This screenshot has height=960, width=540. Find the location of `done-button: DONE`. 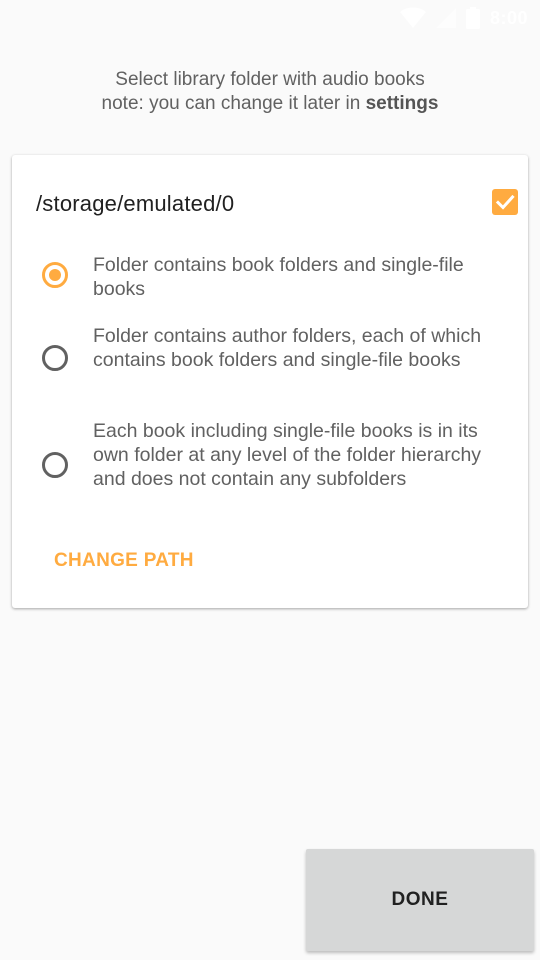

done-button: DONE is located at coordinates (420, 900).